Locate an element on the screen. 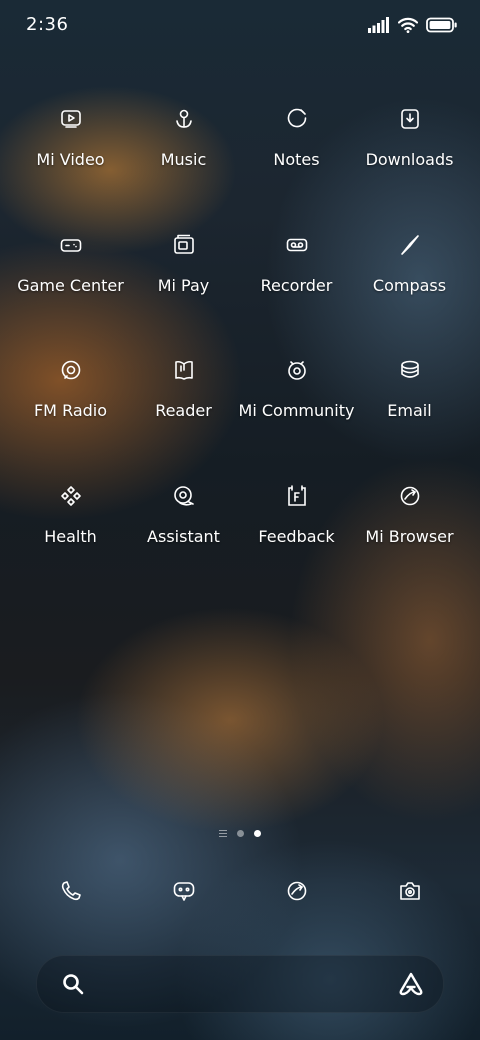 The width and height of the screenshot is (480, 1040). app-label: Email is located at coordinates (409, 410).